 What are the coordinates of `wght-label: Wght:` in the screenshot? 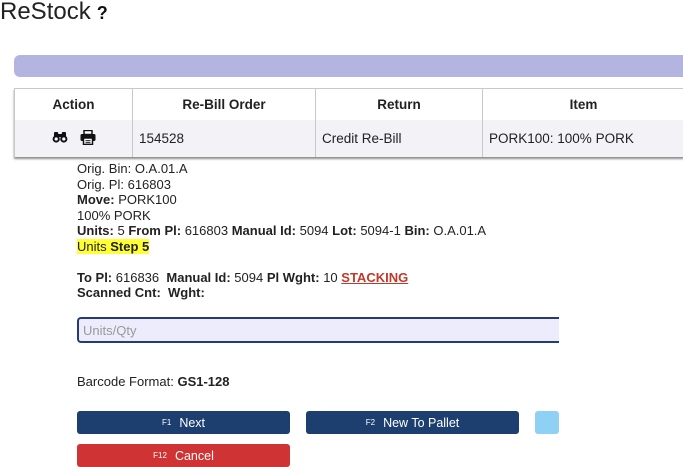 It's located at (186, 292).